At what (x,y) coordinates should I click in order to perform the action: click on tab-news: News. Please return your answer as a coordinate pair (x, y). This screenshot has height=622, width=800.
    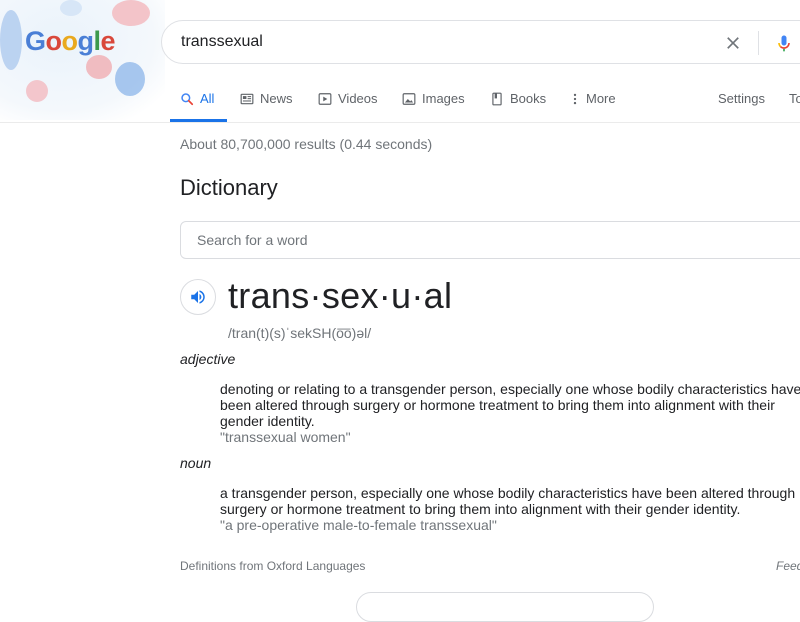
    Looking at the image, I should click on (266, 103).